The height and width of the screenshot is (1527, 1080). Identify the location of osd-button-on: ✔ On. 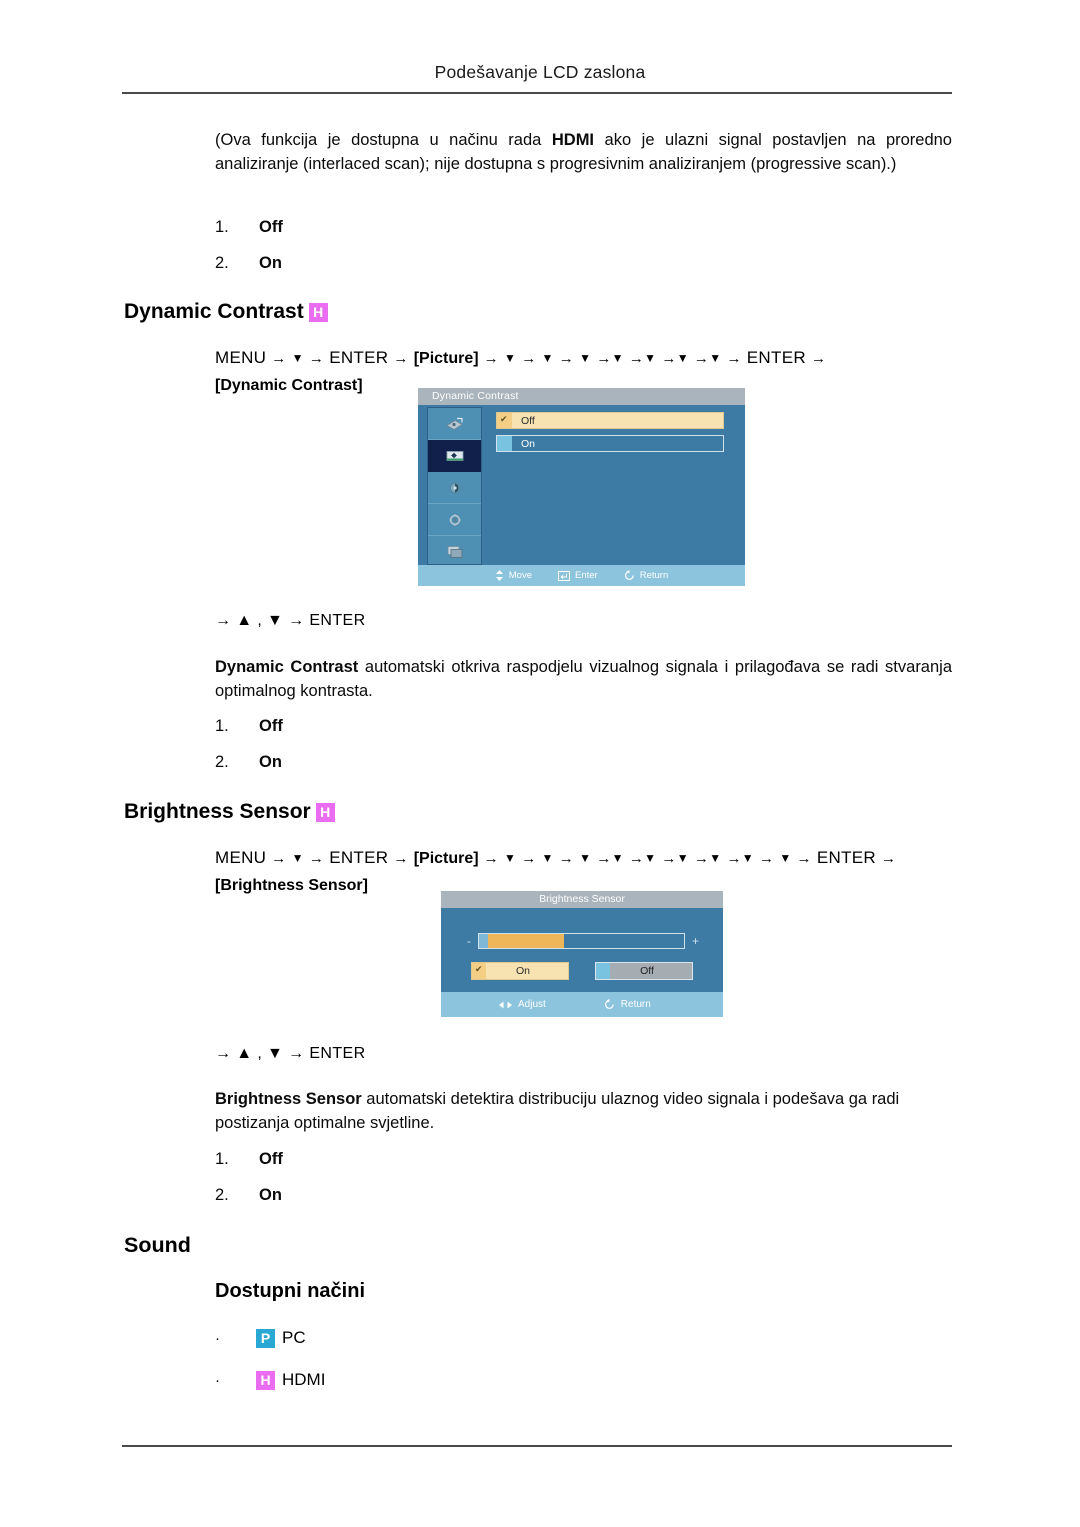
(520, 971).